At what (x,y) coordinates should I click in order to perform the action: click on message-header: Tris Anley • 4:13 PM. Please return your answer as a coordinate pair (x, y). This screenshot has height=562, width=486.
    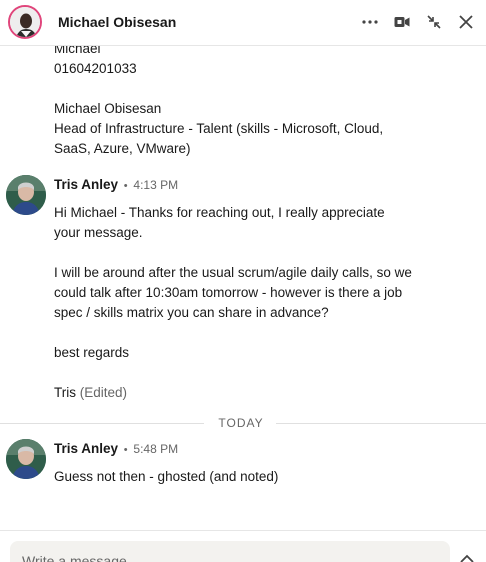
    Looking at the image, I should click on (116, 184).